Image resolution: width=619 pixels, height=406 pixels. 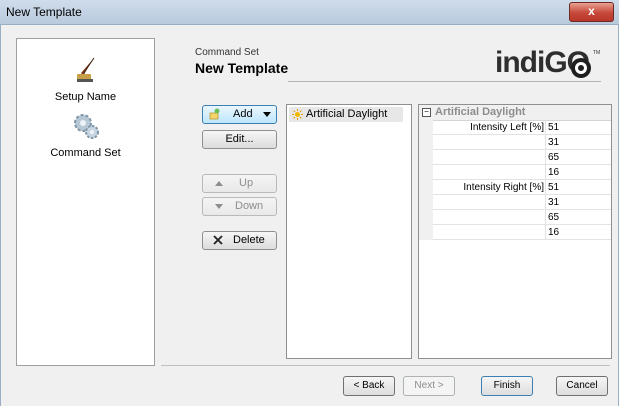 I want to click on category-label: Artificial Daylight, so click(x=480, y=112).